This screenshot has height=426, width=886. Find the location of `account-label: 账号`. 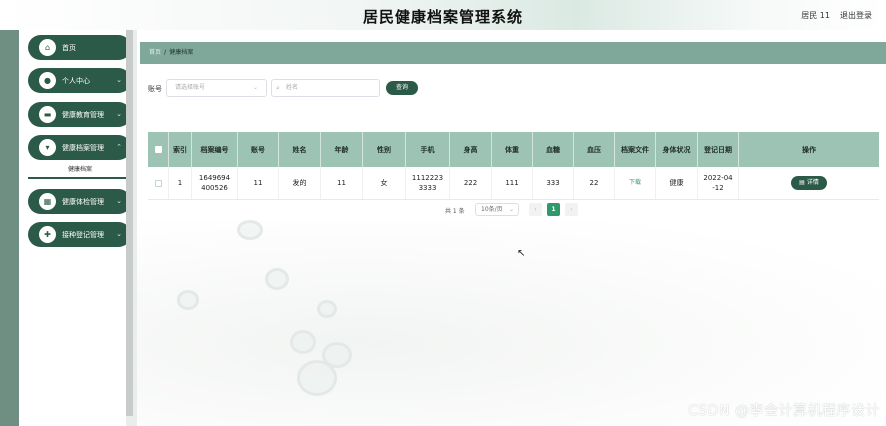

account-label: 账号 is located at coordinates (155, 89).